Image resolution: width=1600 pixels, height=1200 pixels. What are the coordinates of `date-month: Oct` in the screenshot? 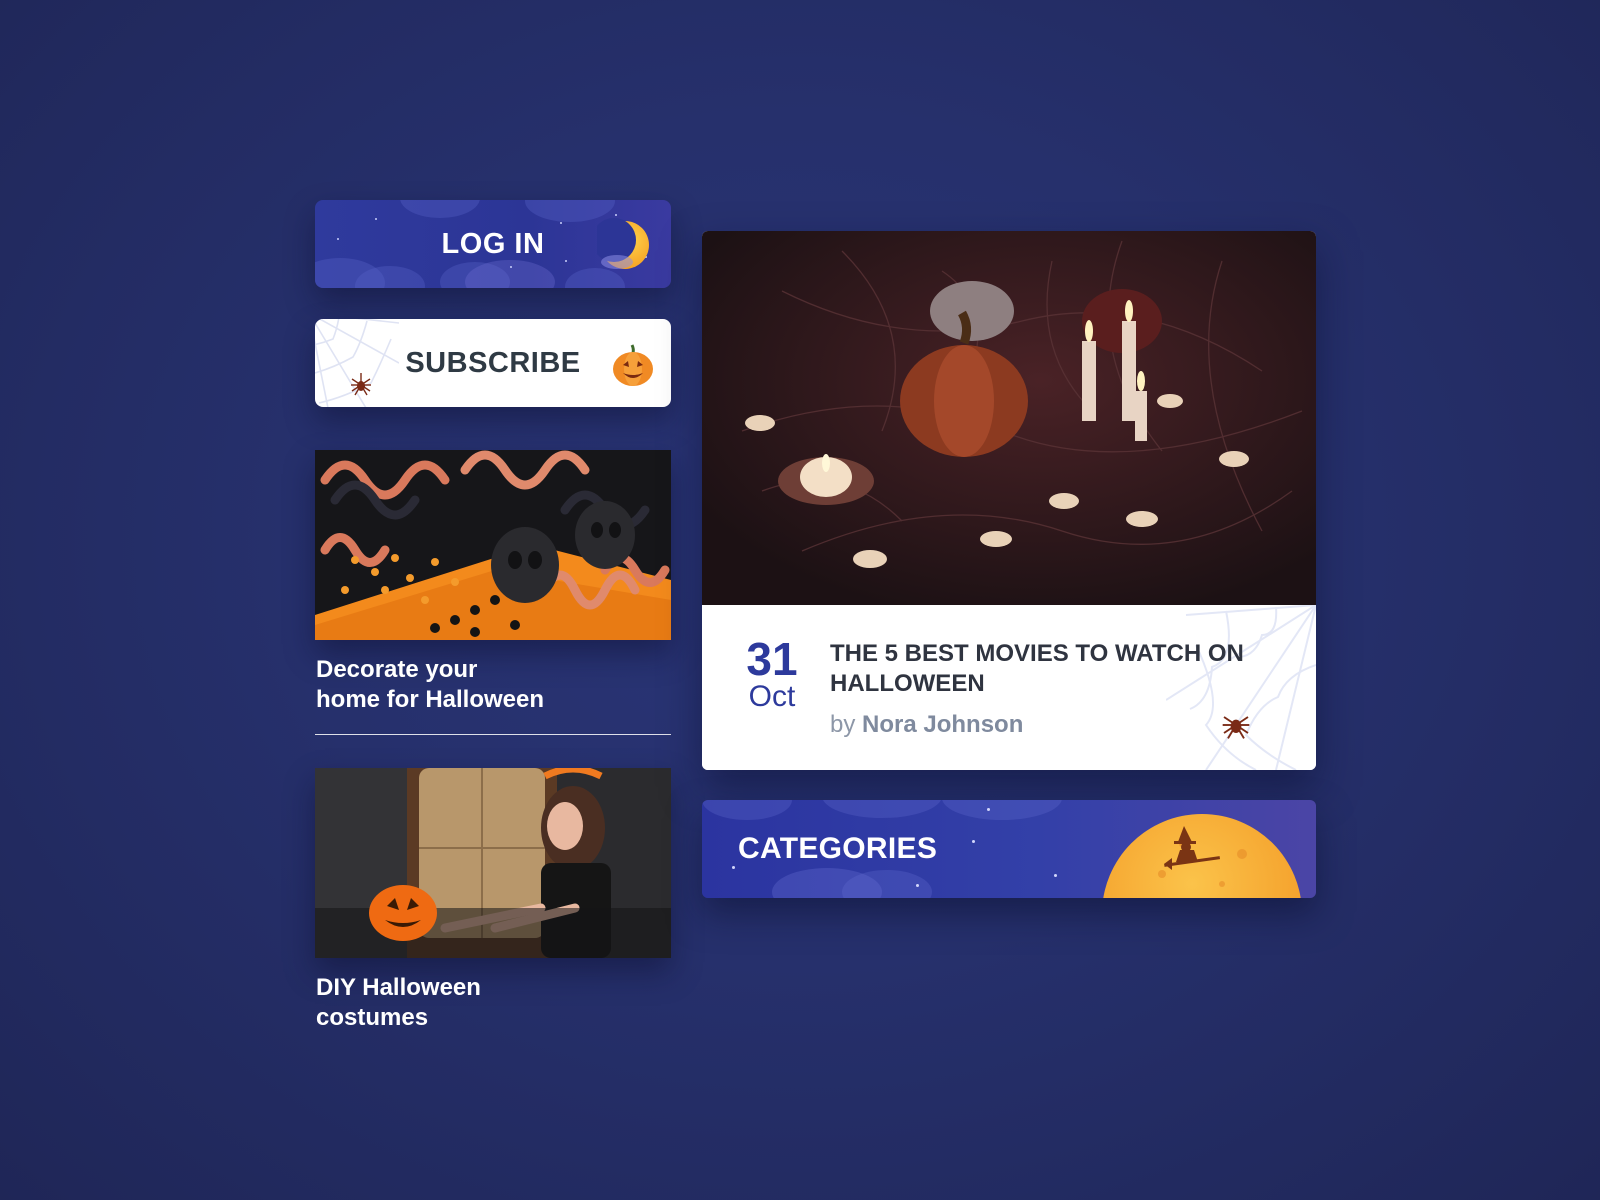 It's located at (772, 696).